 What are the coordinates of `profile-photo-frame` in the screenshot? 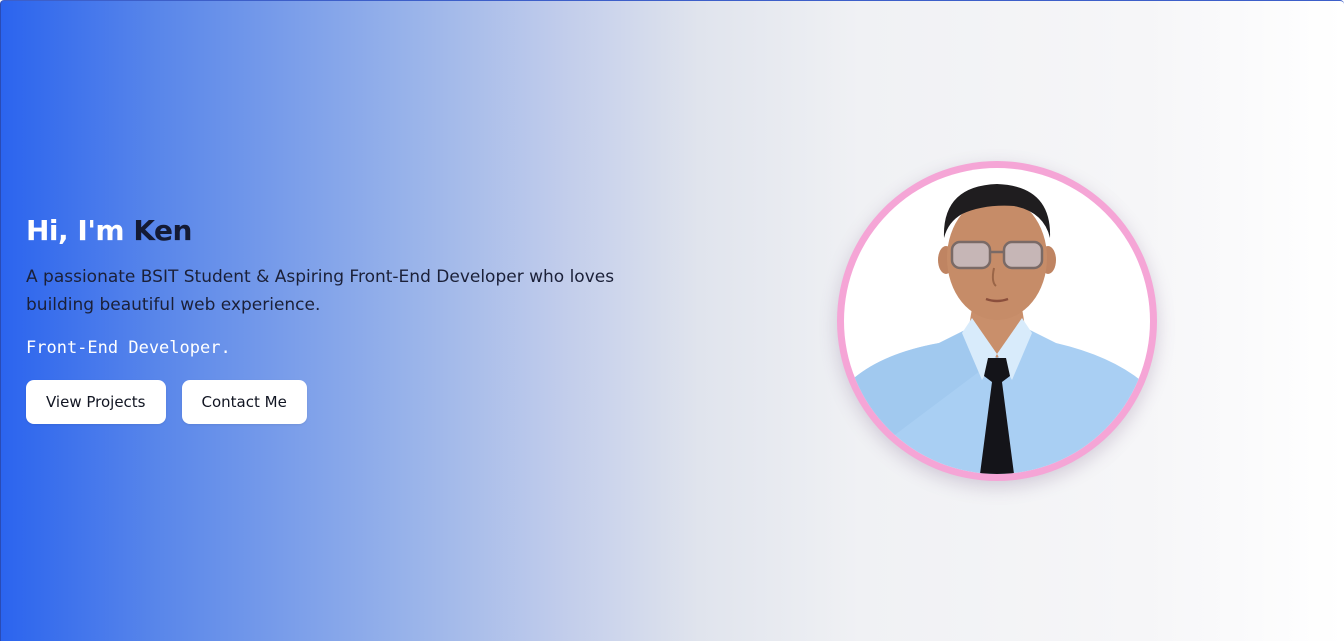 It's located at (997, 321).